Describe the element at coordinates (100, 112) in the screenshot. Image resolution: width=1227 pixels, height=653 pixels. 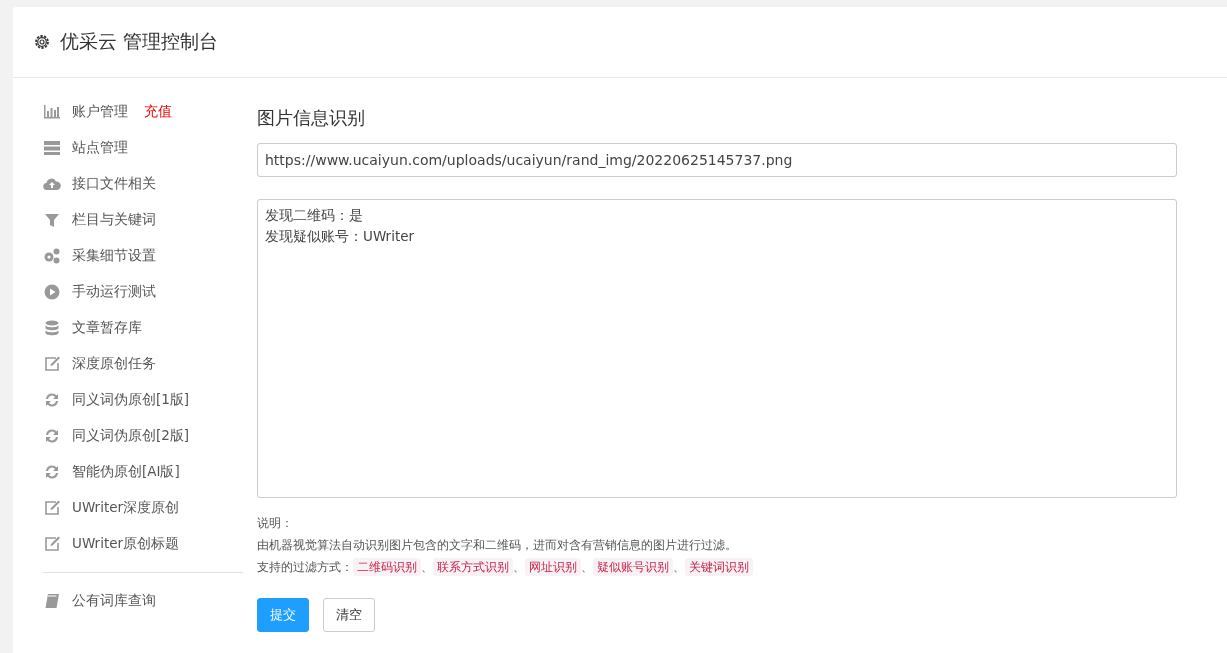
I see `sidebar-item: 账户管理` at that location.